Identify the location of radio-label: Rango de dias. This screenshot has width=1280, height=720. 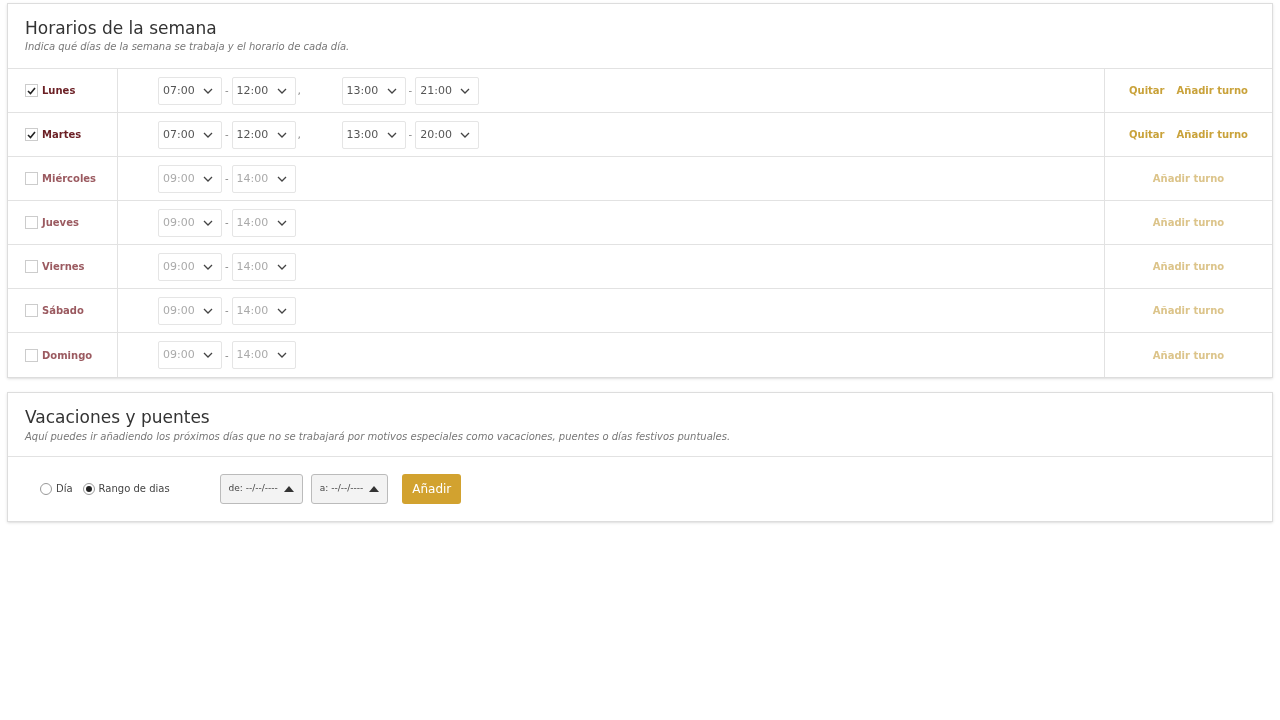
(134, 489).